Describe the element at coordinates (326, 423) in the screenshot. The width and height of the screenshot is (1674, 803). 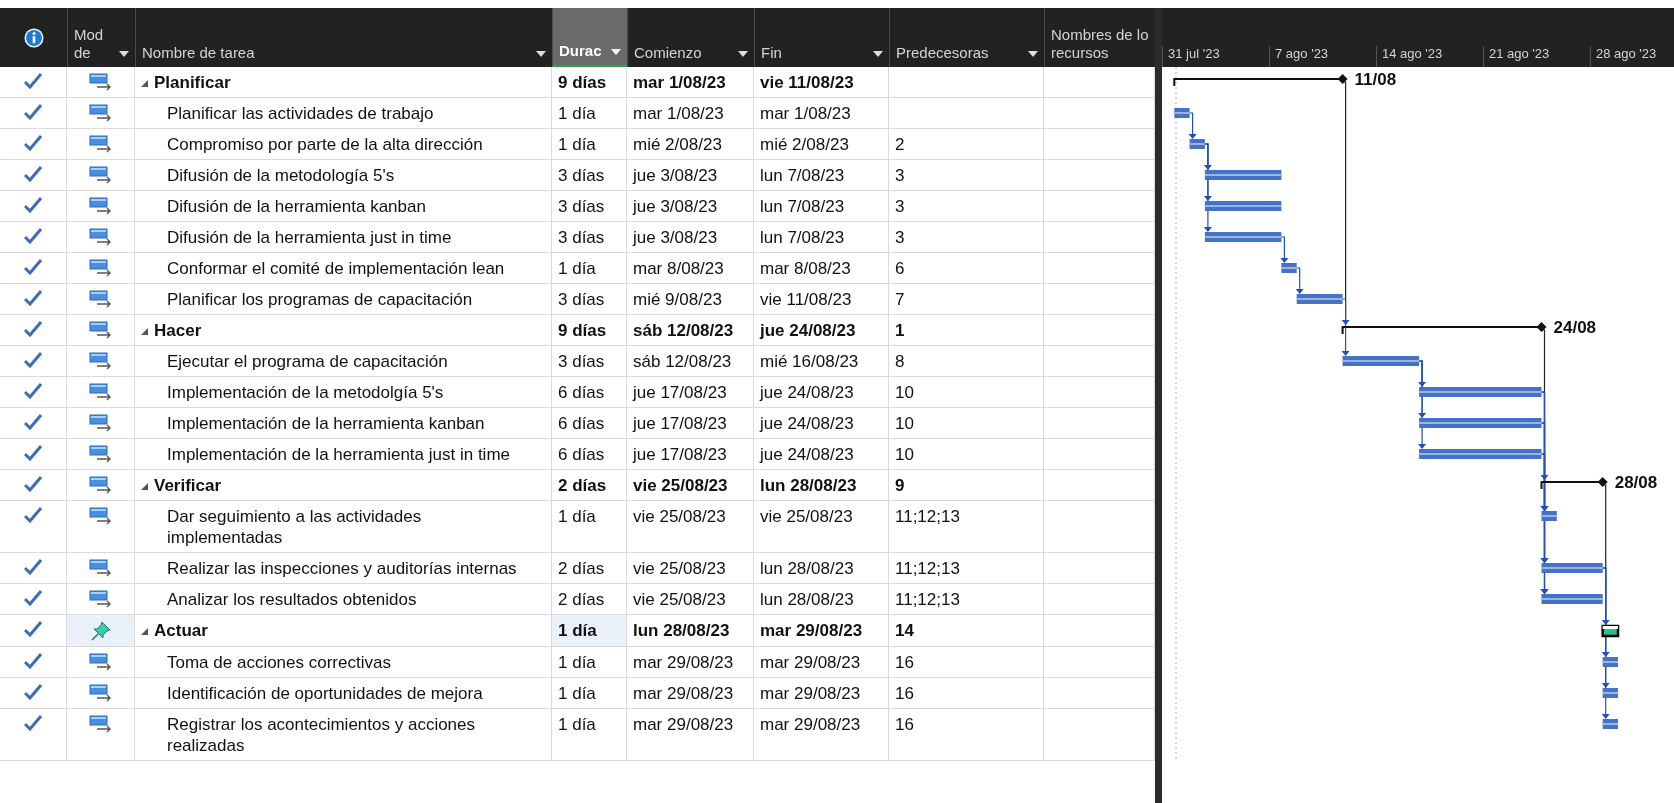
I see `task-name: Implementación de la herramienta kanban` at that location.